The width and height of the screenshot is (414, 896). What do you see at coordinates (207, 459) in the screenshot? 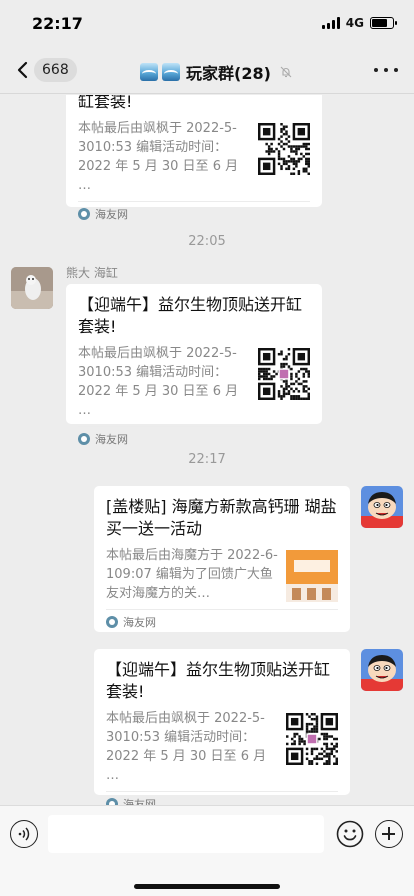
I see `timestamp: 22:17` at bounding box center [207, 459].